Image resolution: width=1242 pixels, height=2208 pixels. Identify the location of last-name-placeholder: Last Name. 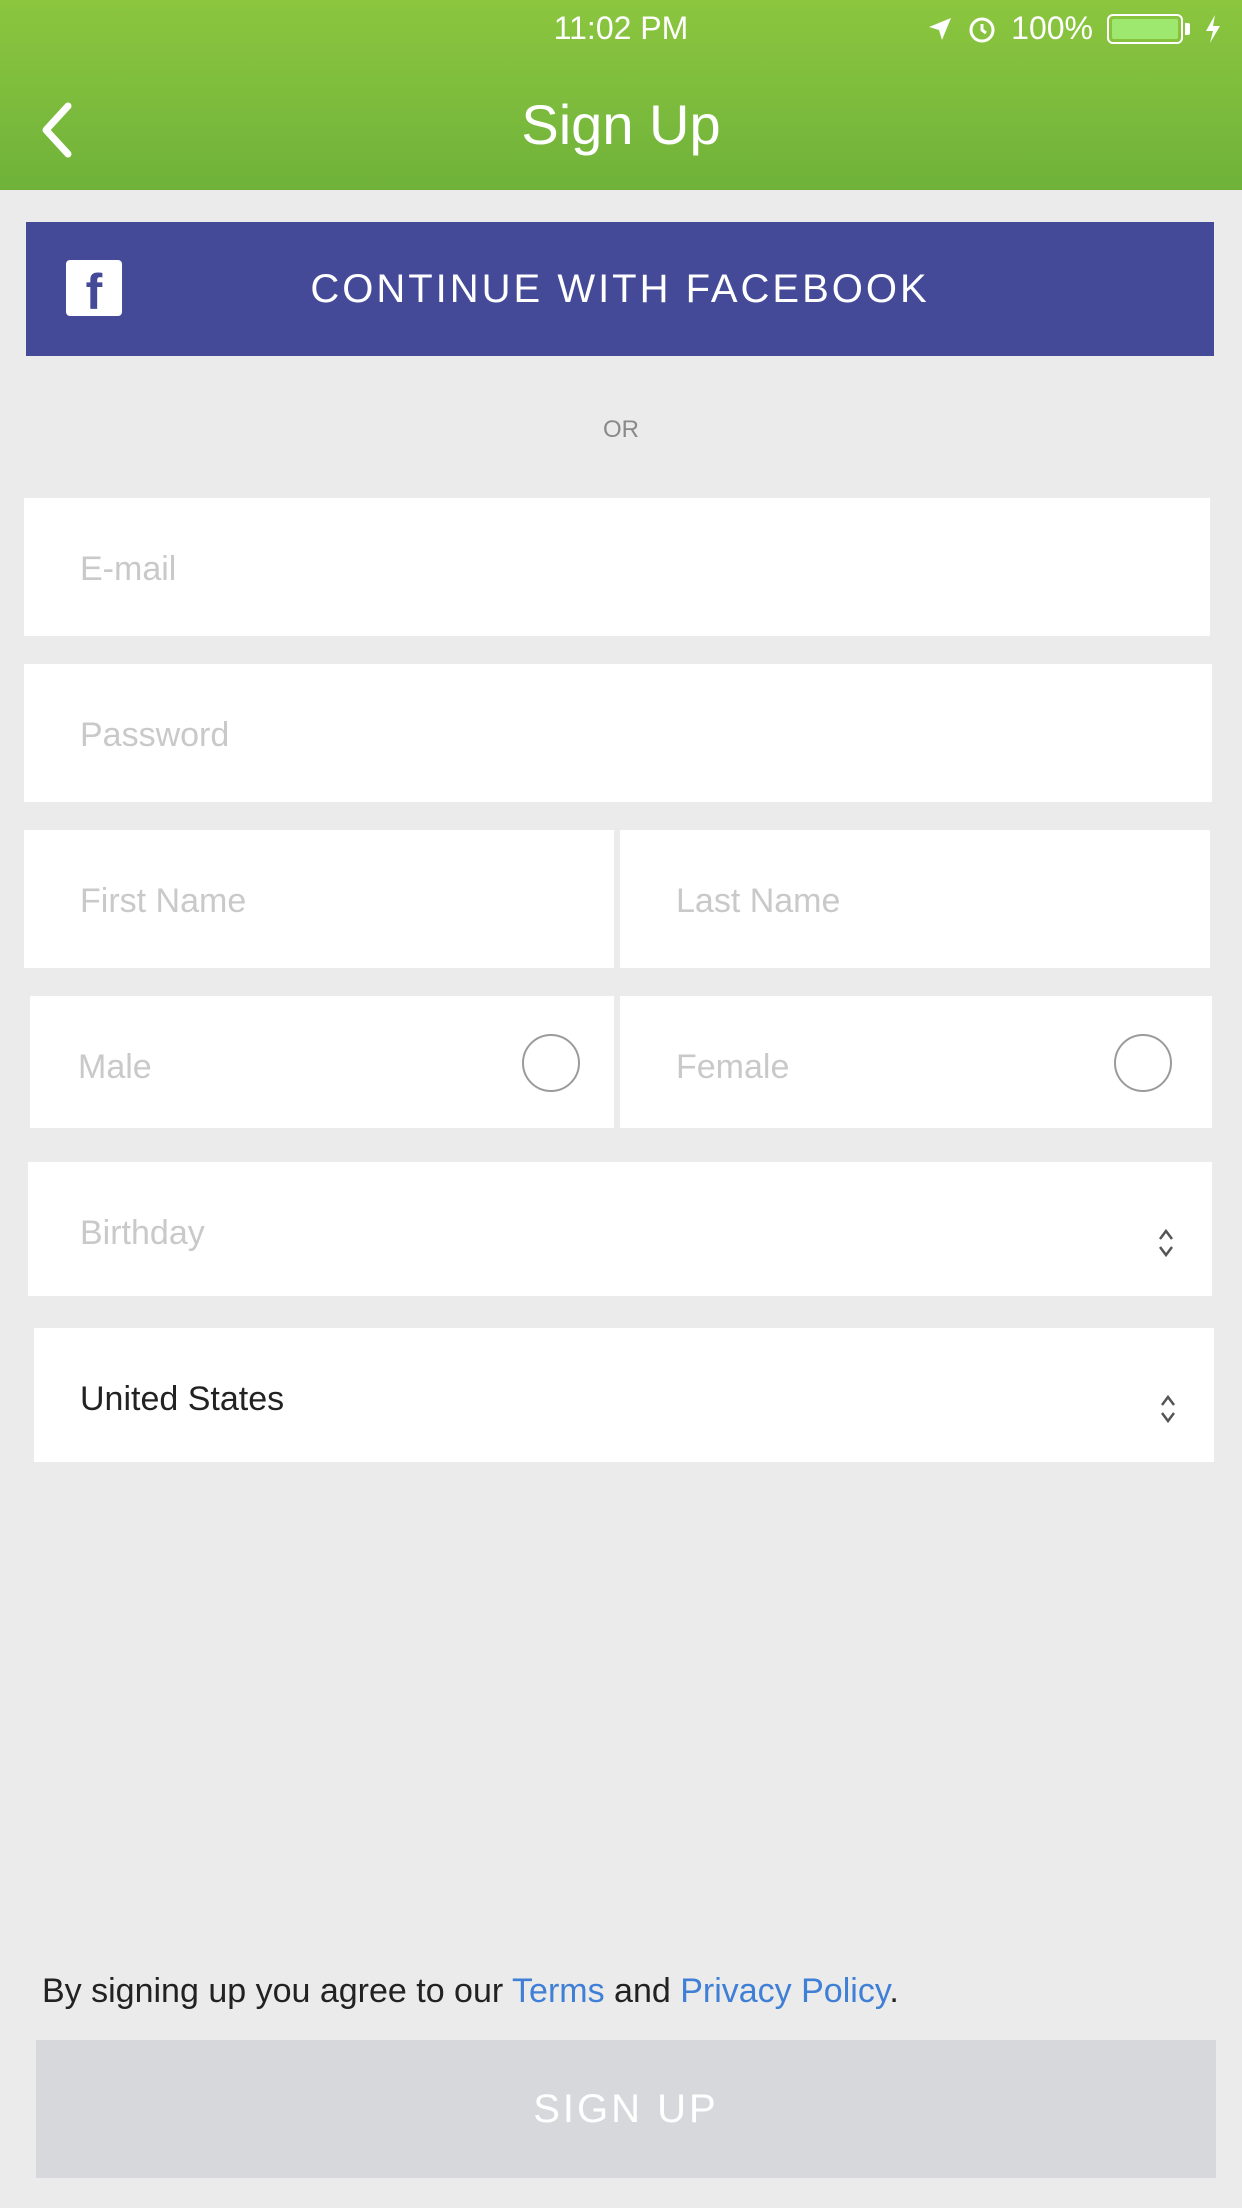
(758, 901).